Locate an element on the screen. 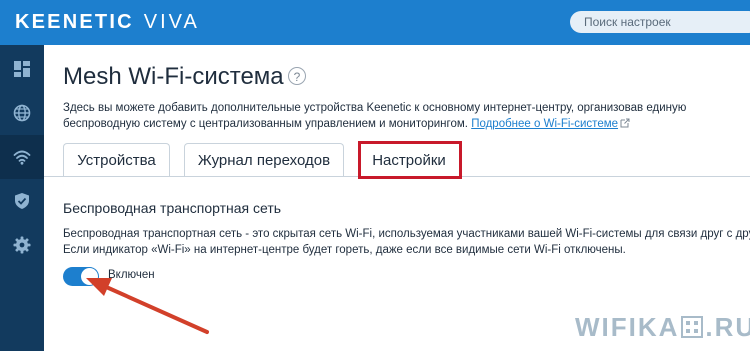 The width and height of the screenshot is (750, 351). transport-network-toggle is located at coordinates (81, 276).